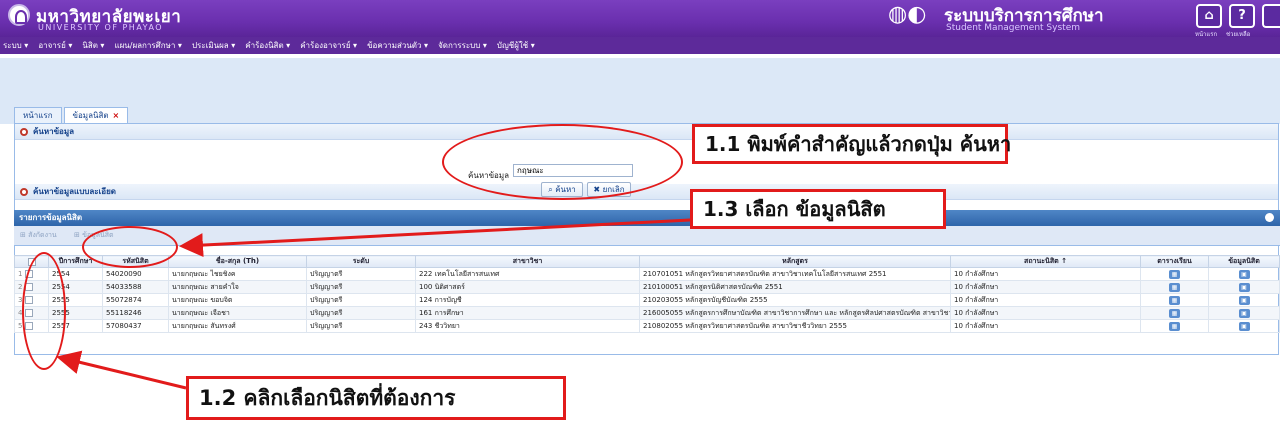 This screenshot has height=432, width=1280. What do you see at coordinates (376, 398) in the screenshot?
I see `callout-step-1-2: 1.2 คลิกเลือกนิสิตที่ต้องการ` at bounding box center [376, 398].